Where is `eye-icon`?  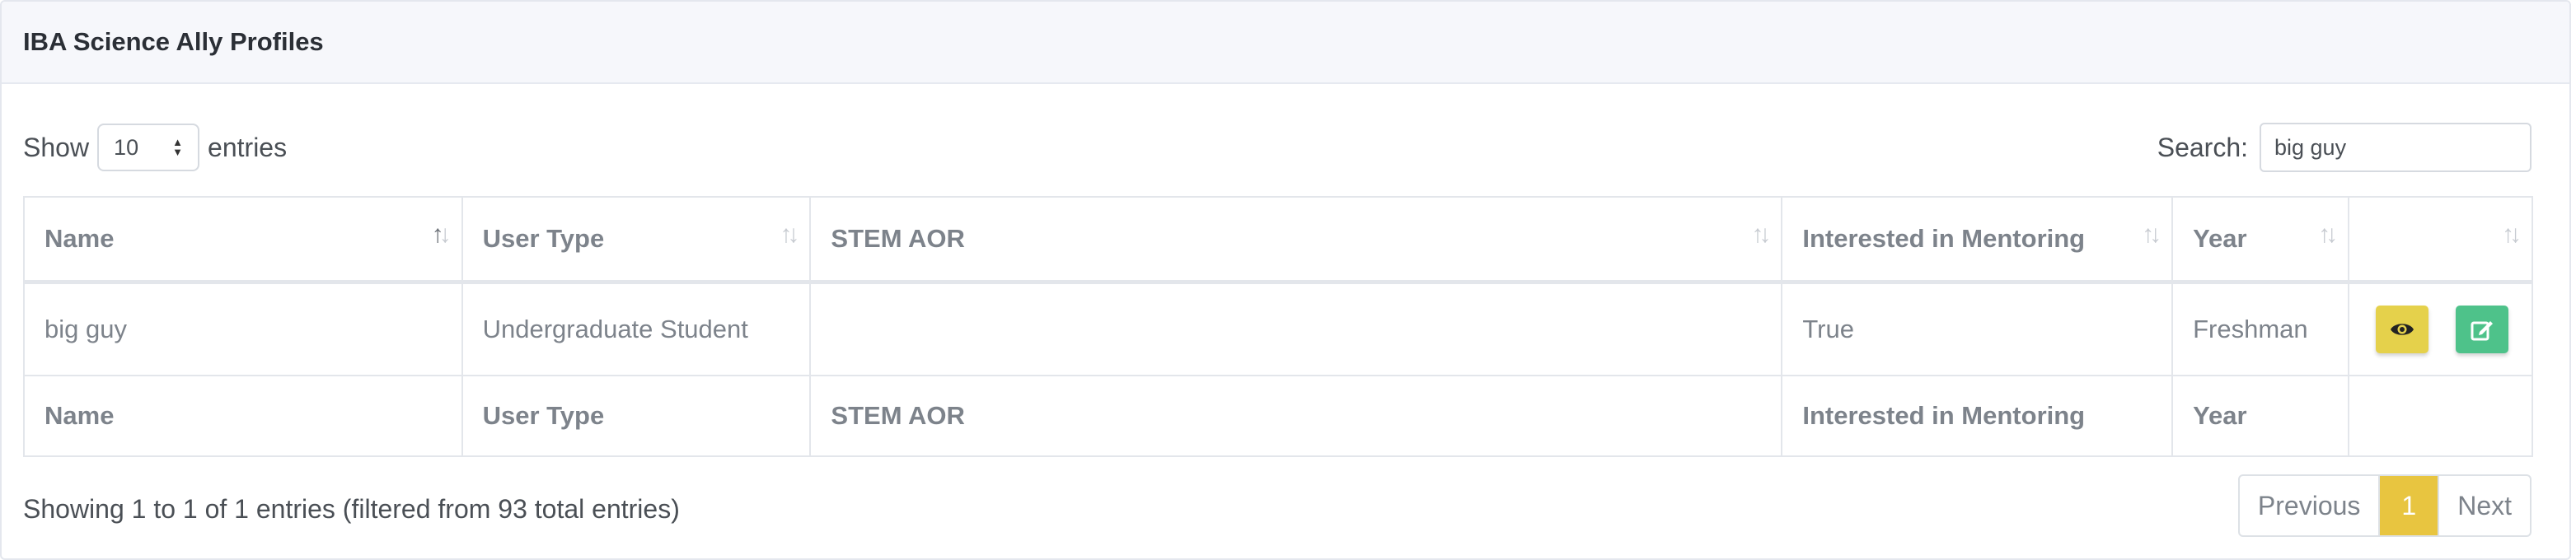
eye-icon is located at coordinates (2402, 329).